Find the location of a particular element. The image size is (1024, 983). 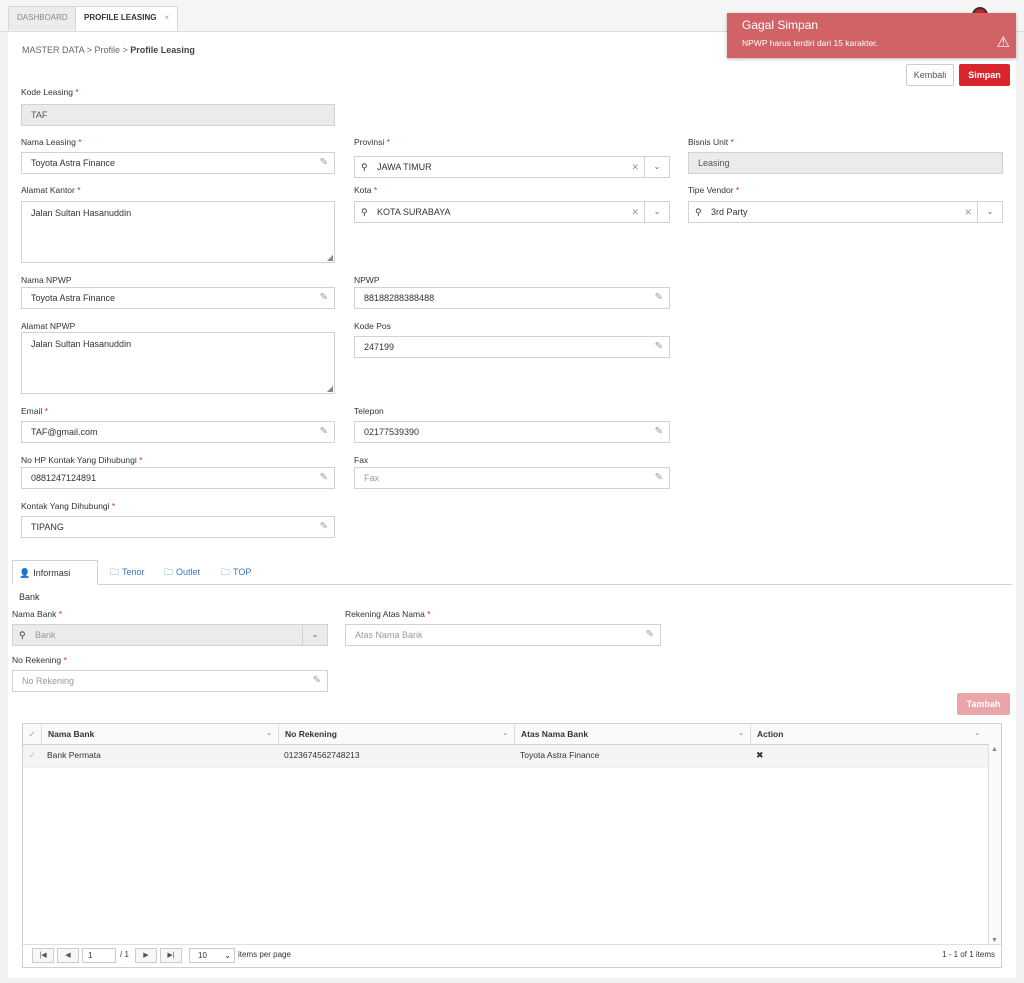

telepon-field: 02177539390 ✎ is located at coordinates (512, 432).